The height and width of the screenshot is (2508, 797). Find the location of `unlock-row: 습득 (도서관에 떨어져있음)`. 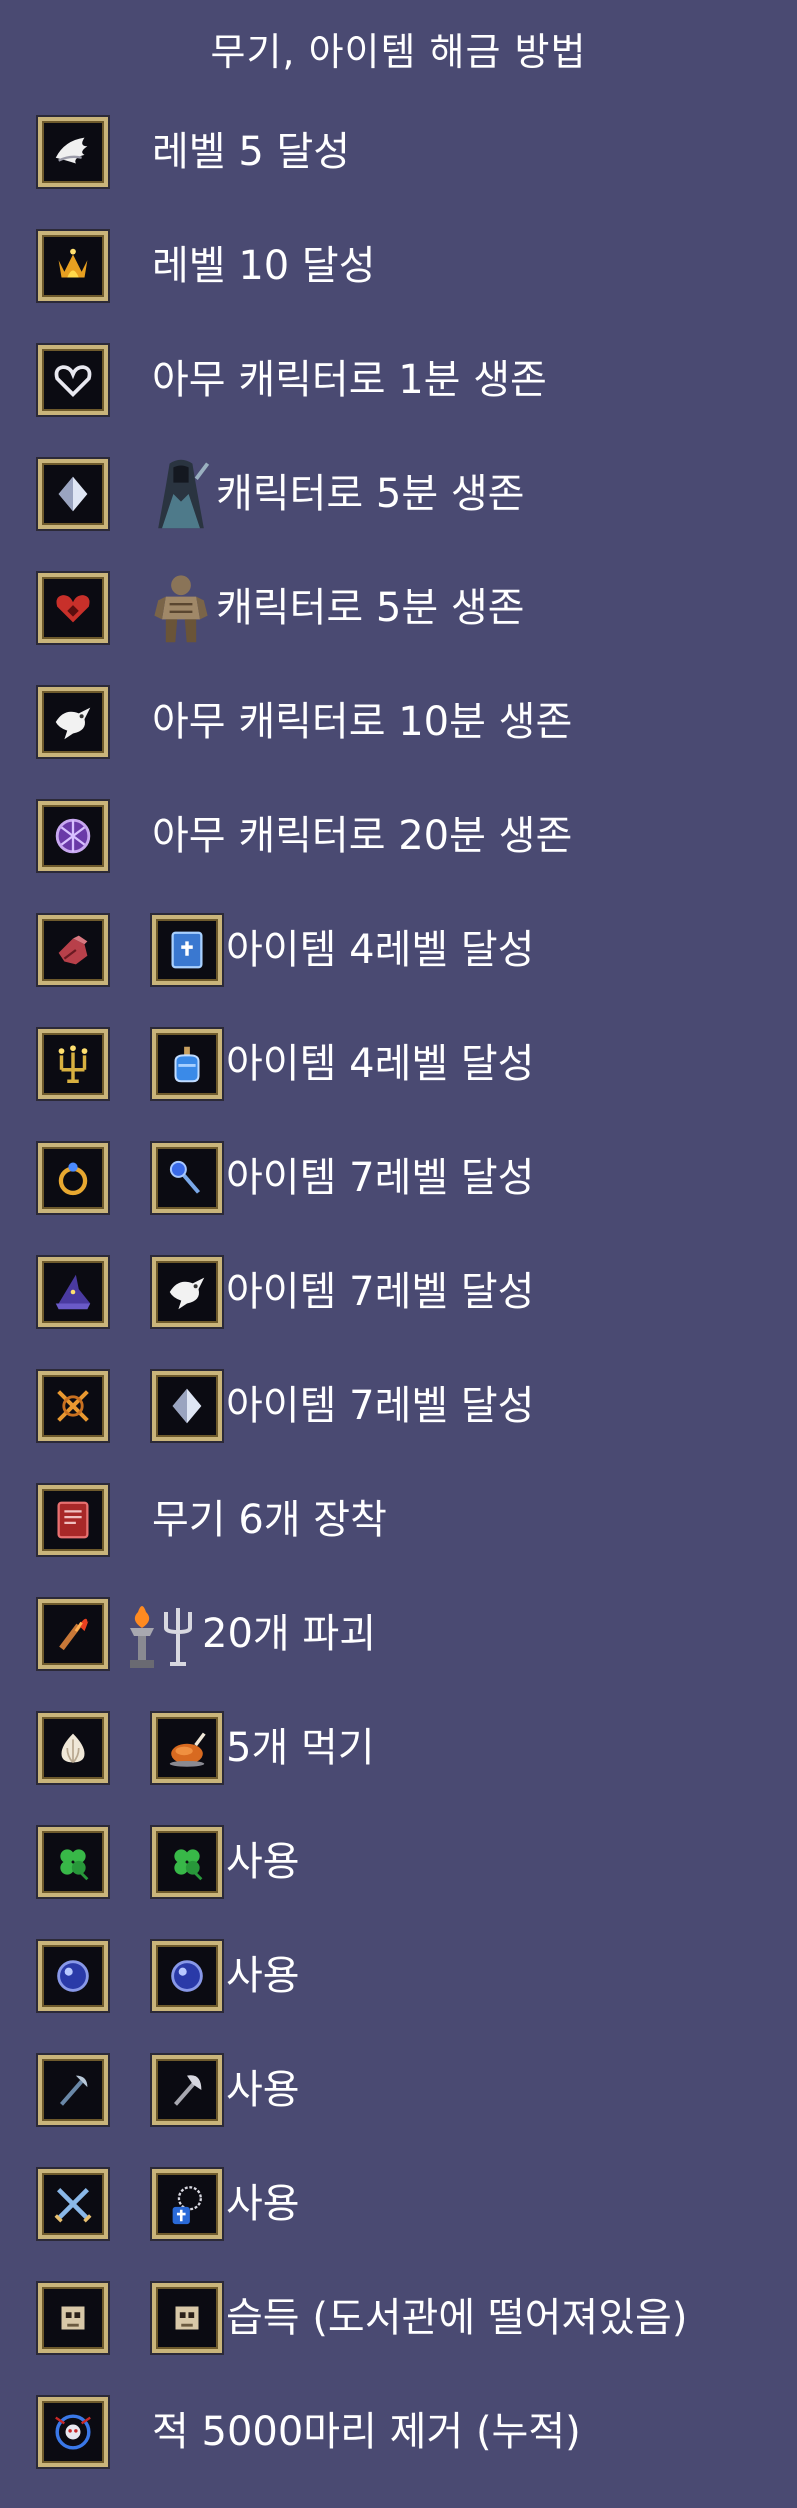

unlock-row: 습득 (도서관에 떨어져있음) is located at coordinates (362, 2318).